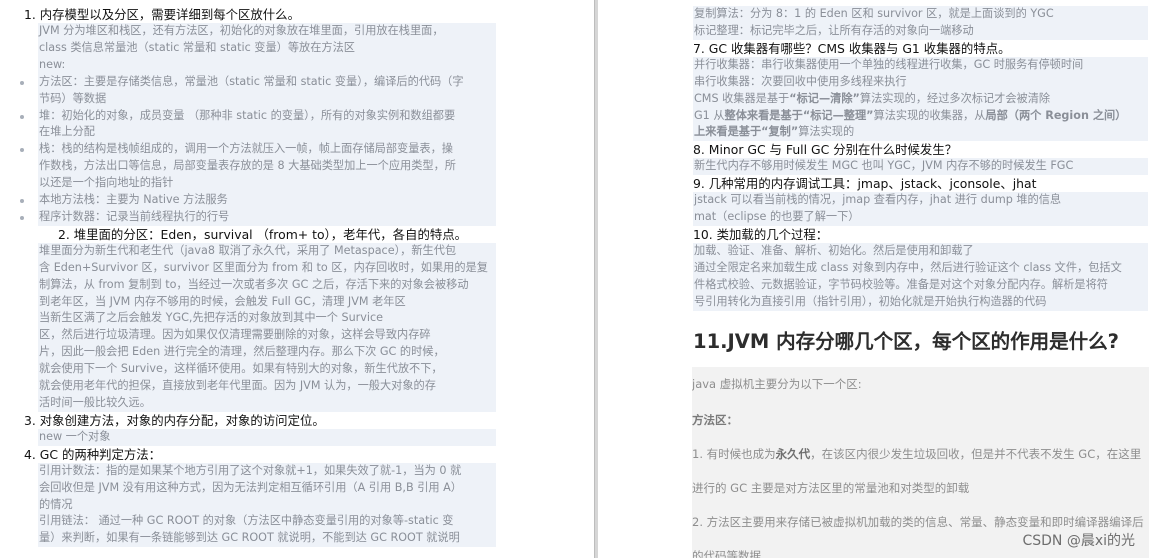 This screenshot has height=558, width=1149. Describe the element at coordinates (824, 98) in the screenshot. I see `bold-phrase: “标记—清除”` at that location.